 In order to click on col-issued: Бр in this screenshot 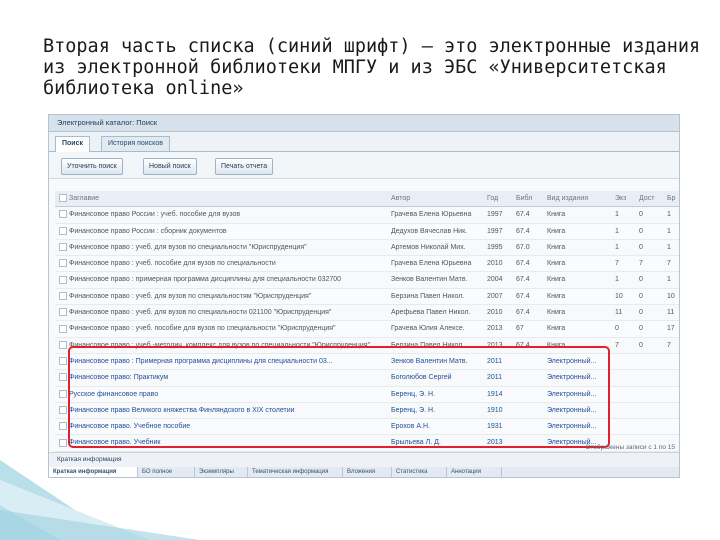, I will do `click(673, 198)`.